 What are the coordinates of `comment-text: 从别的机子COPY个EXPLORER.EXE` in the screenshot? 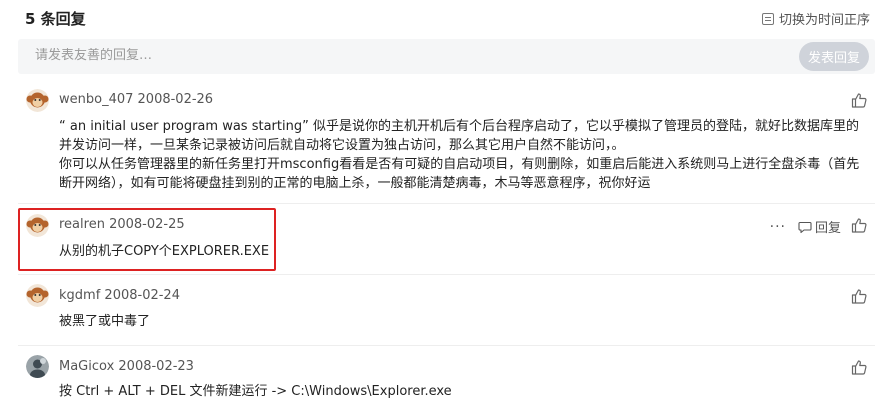 It's located at (164, 251).